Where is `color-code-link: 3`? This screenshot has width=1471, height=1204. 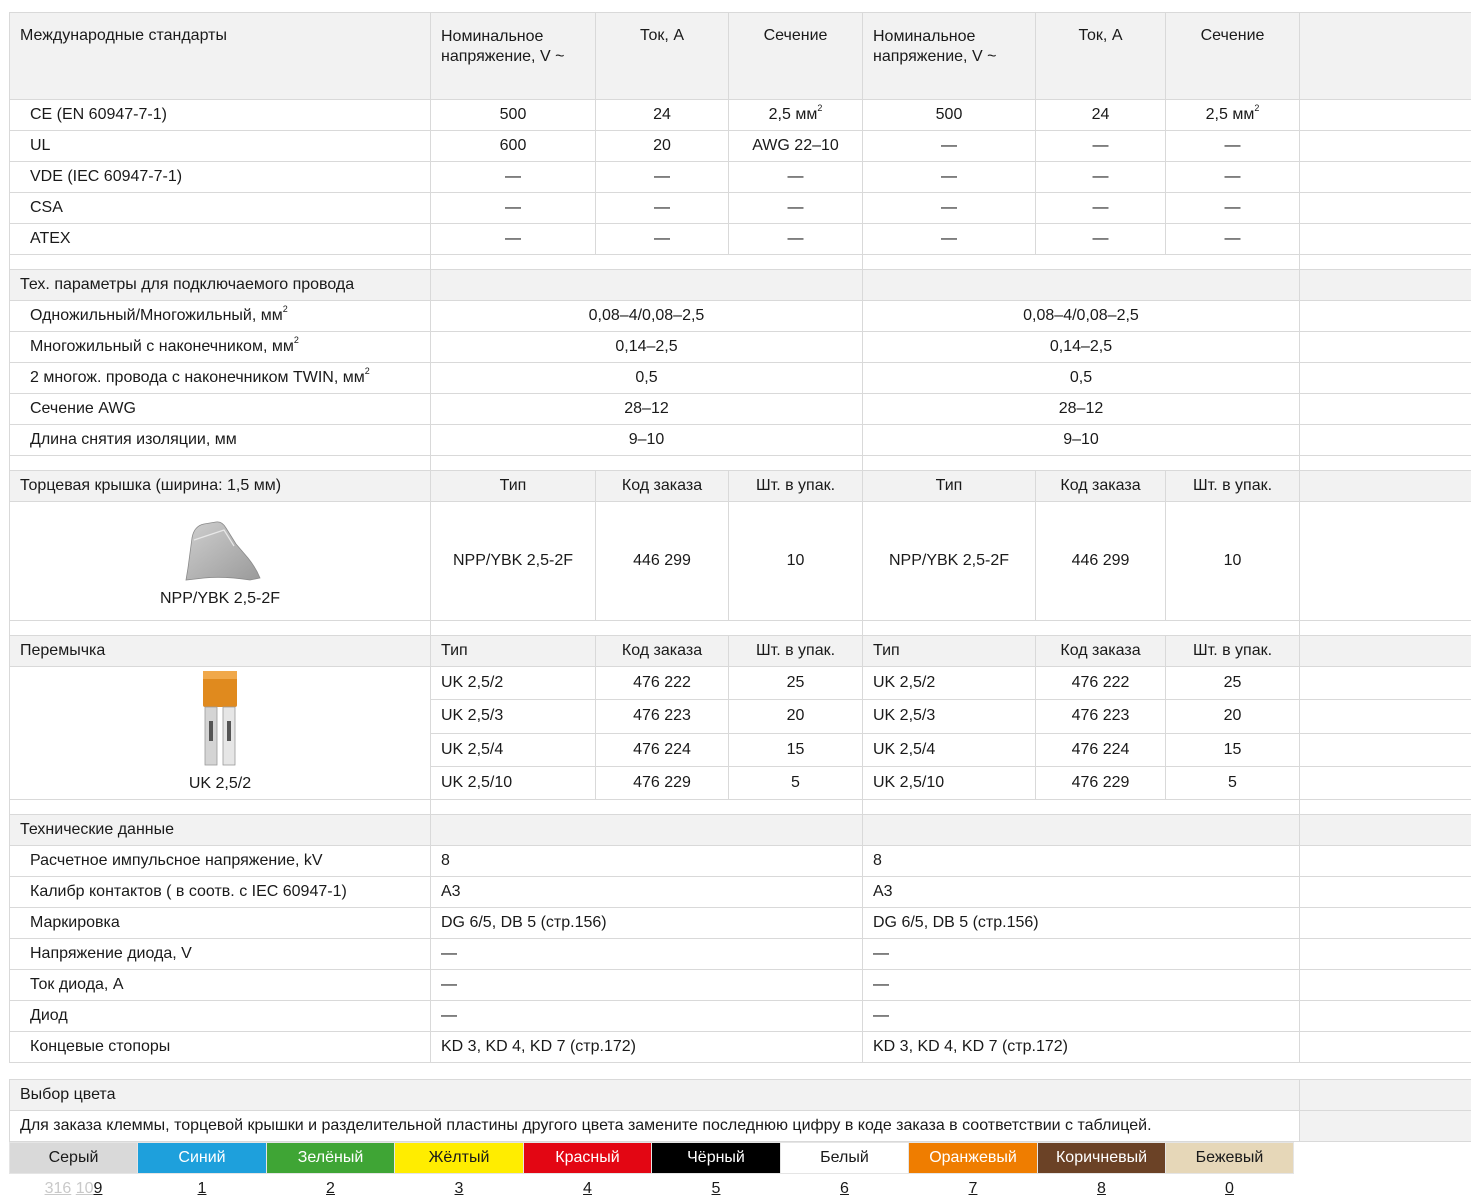 color-code-link: 3 is located at coordinates (459, 1188).